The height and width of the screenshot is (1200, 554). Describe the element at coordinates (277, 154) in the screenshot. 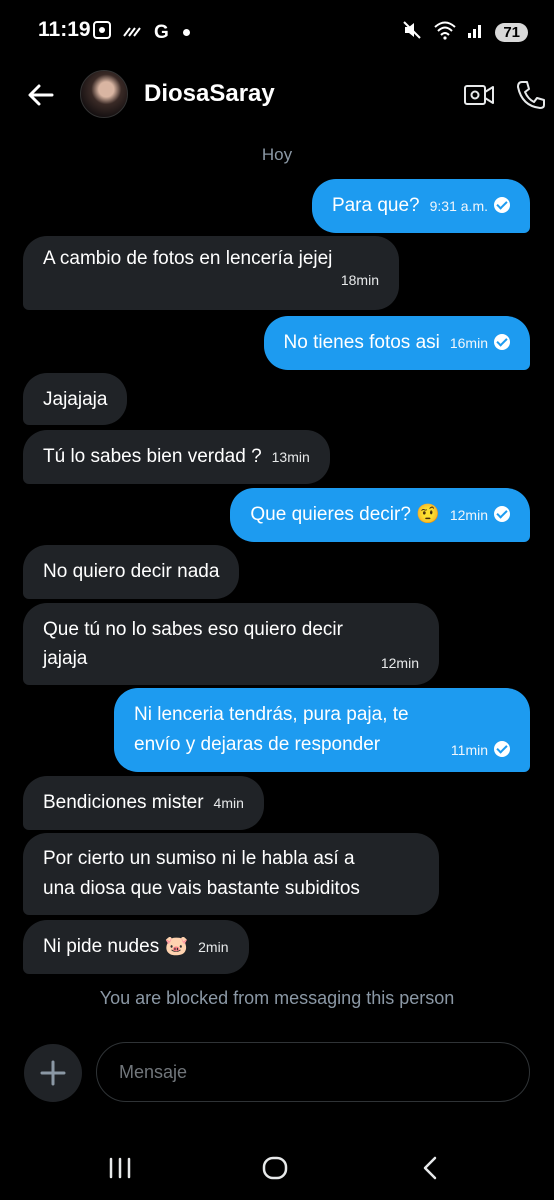

I see `date-separator: Hoy` at that location.